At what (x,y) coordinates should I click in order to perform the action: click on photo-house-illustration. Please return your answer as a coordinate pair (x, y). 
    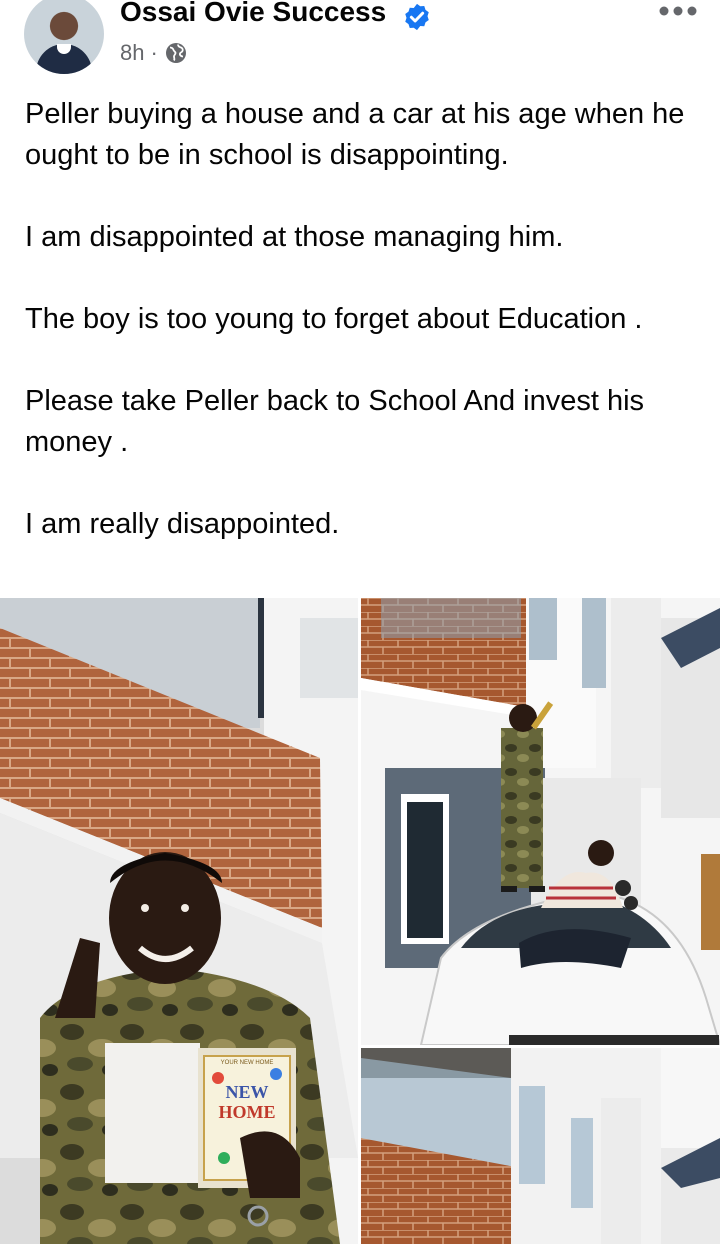
    Looking at the image, I should click on (540, 1146).